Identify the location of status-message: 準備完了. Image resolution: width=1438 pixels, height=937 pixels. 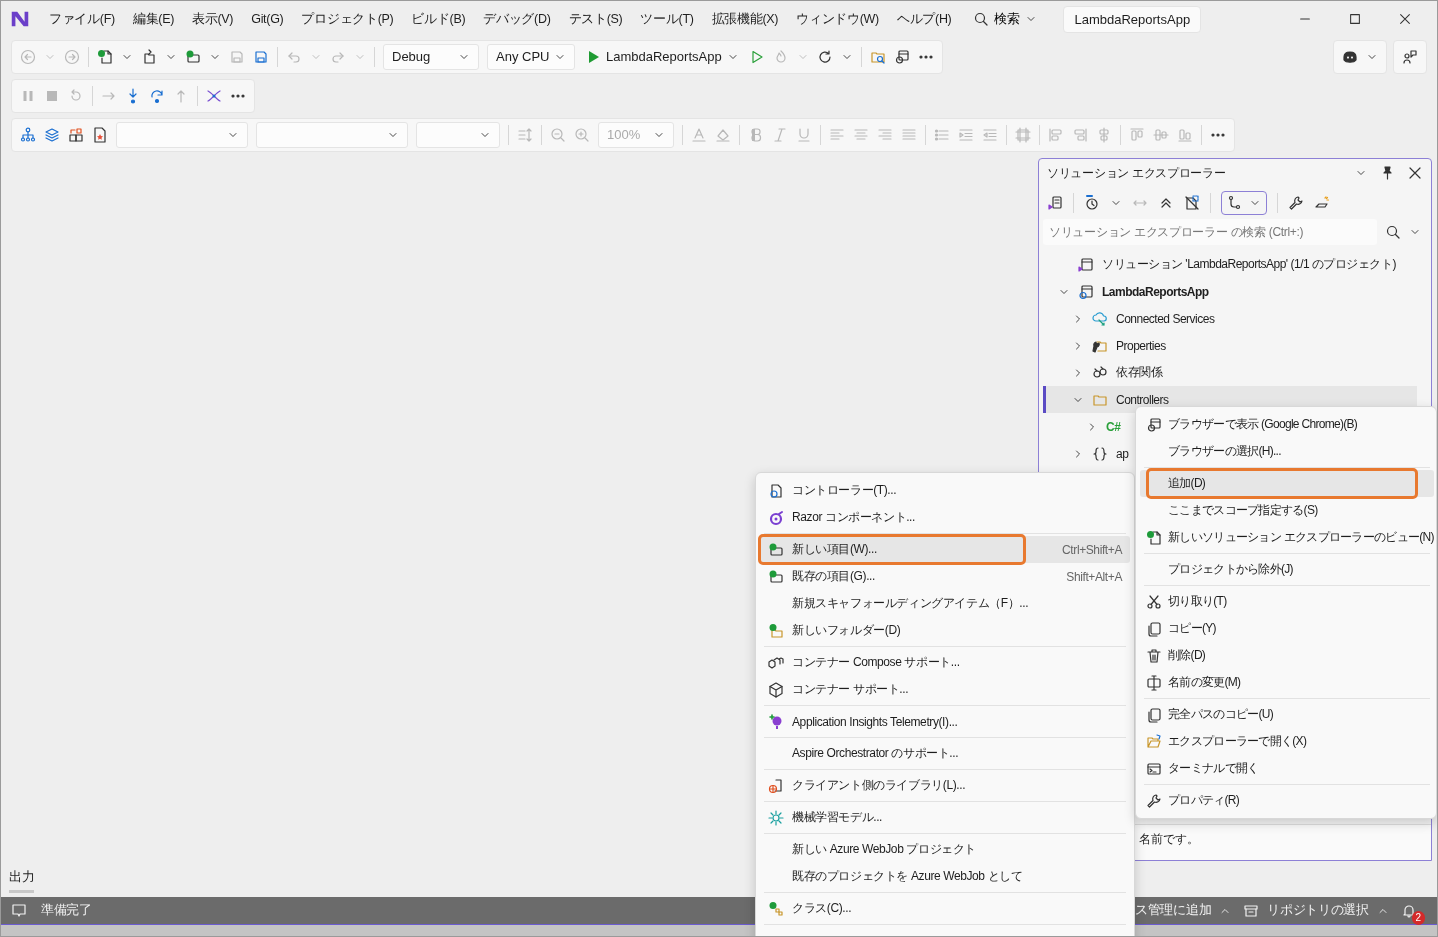
(66, 910).